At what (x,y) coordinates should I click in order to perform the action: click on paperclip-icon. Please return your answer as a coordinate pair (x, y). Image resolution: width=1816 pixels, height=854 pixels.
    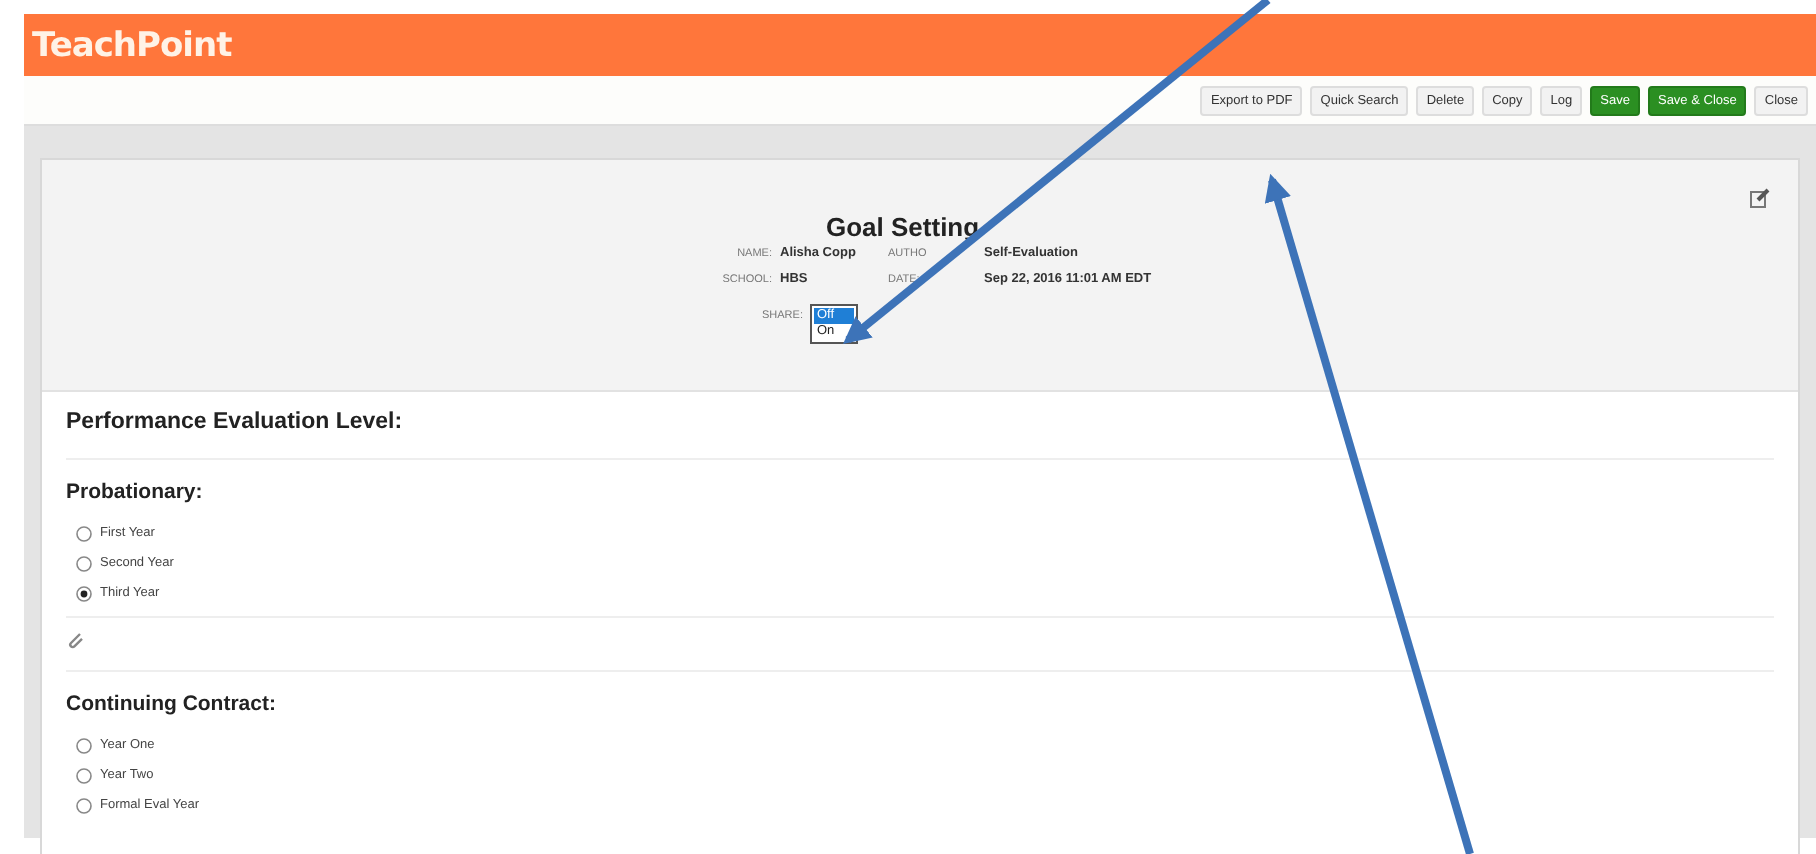
    Looking at the image, I should click on (75, 640).